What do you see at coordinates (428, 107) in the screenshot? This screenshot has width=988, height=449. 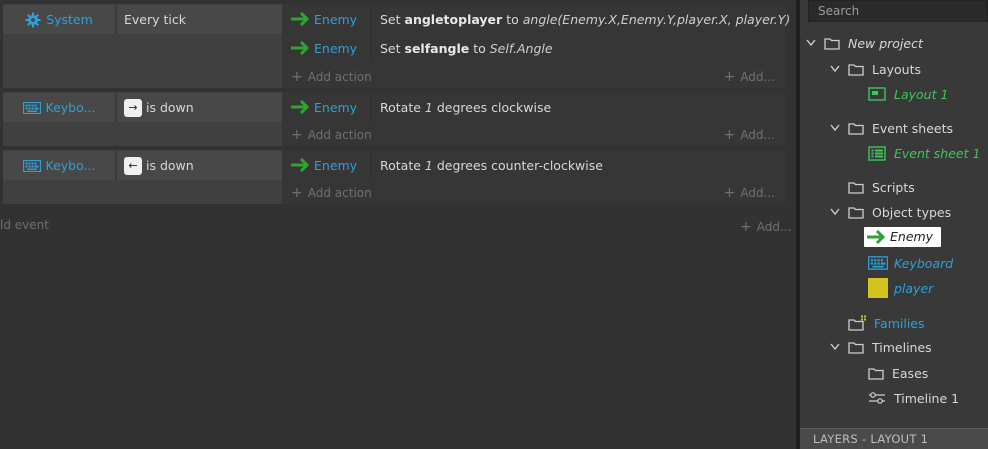 I see `action-value: 1` at bounding box center [428, 107].